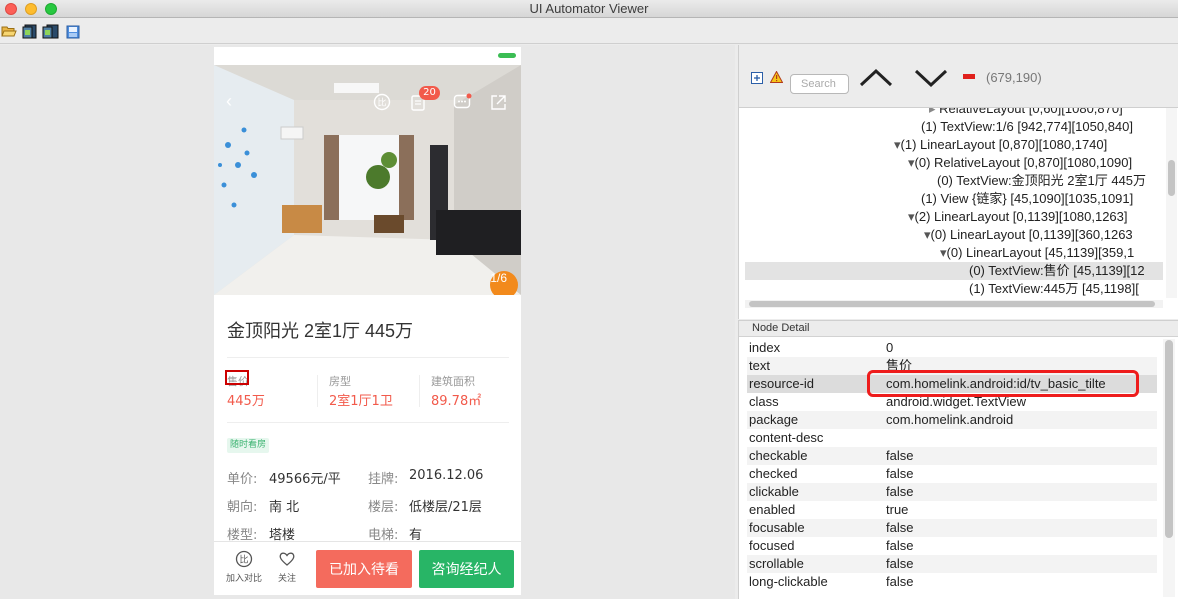  What do you see at coordinates (774, 491) in the screenshot?
I see `detail-key: clickable` at bounding box center [774, 491].